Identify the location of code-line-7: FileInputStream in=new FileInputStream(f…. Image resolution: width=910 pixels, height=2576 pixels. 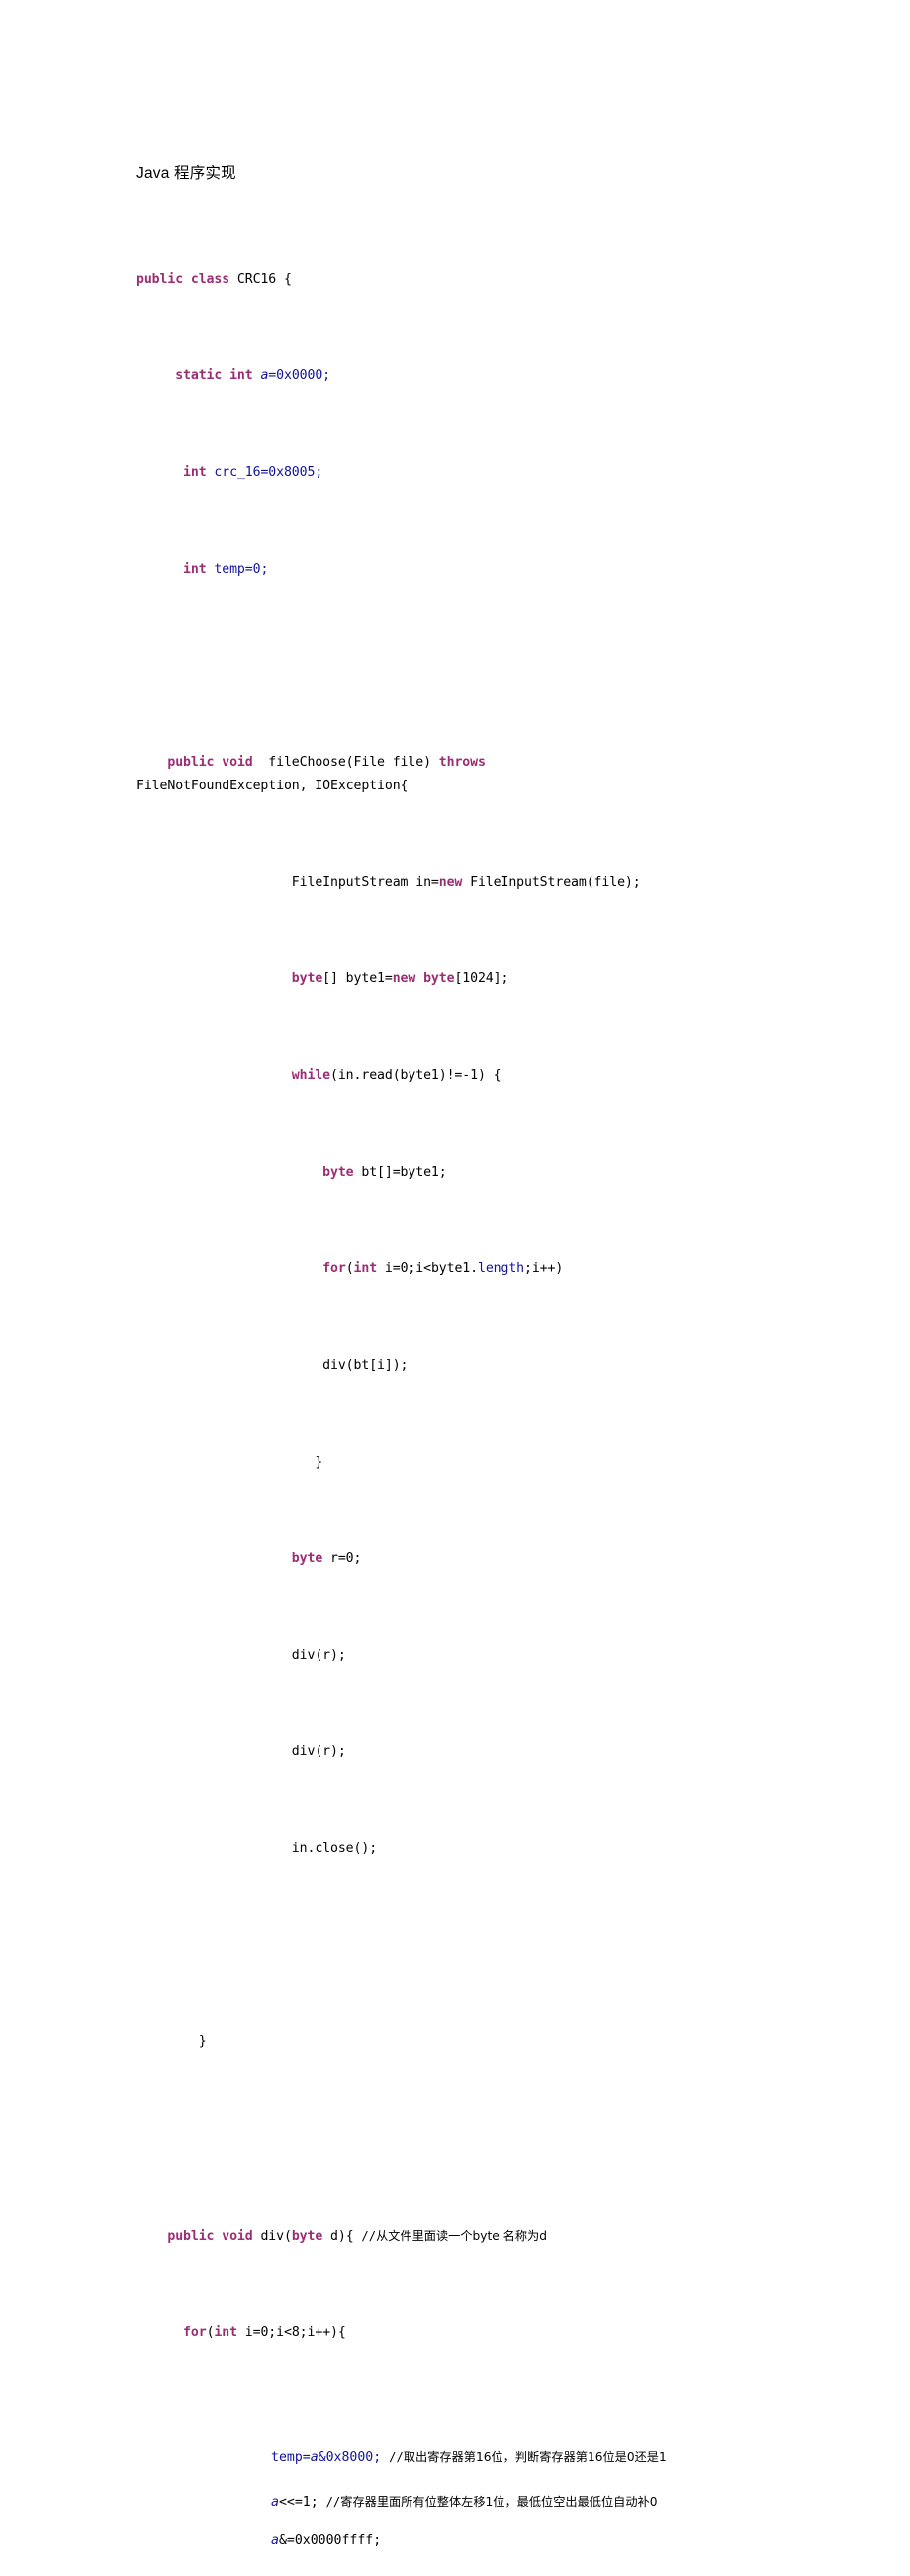
(388, 882).